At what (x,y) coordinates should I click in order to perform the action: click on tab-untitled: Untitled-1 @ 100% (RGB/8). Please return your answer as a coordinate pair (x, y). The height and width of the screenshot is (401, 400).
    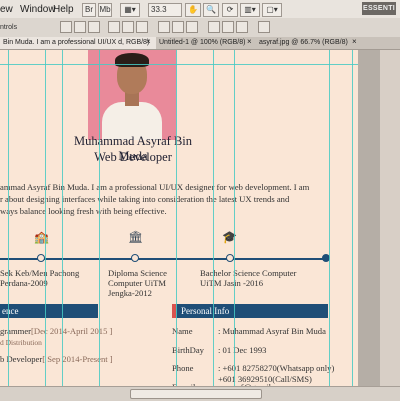
    Looking at the image, I should click on (207, 43).